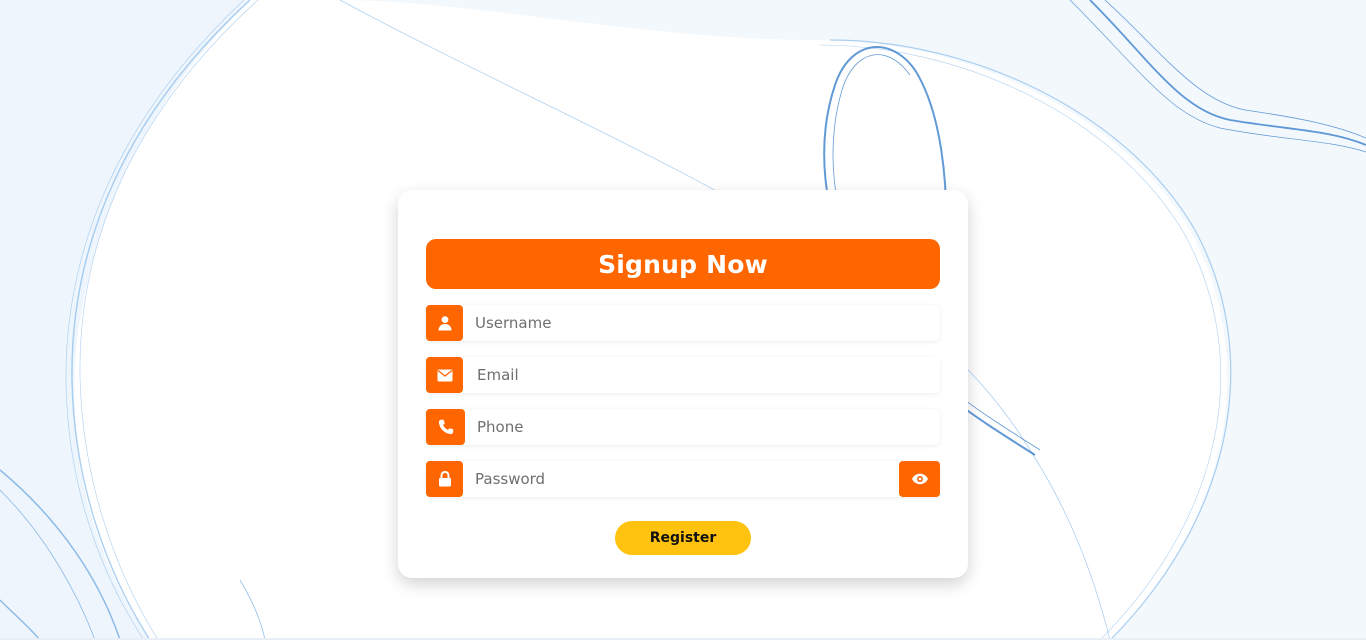  I want to click on username-field, so click(683, 323).